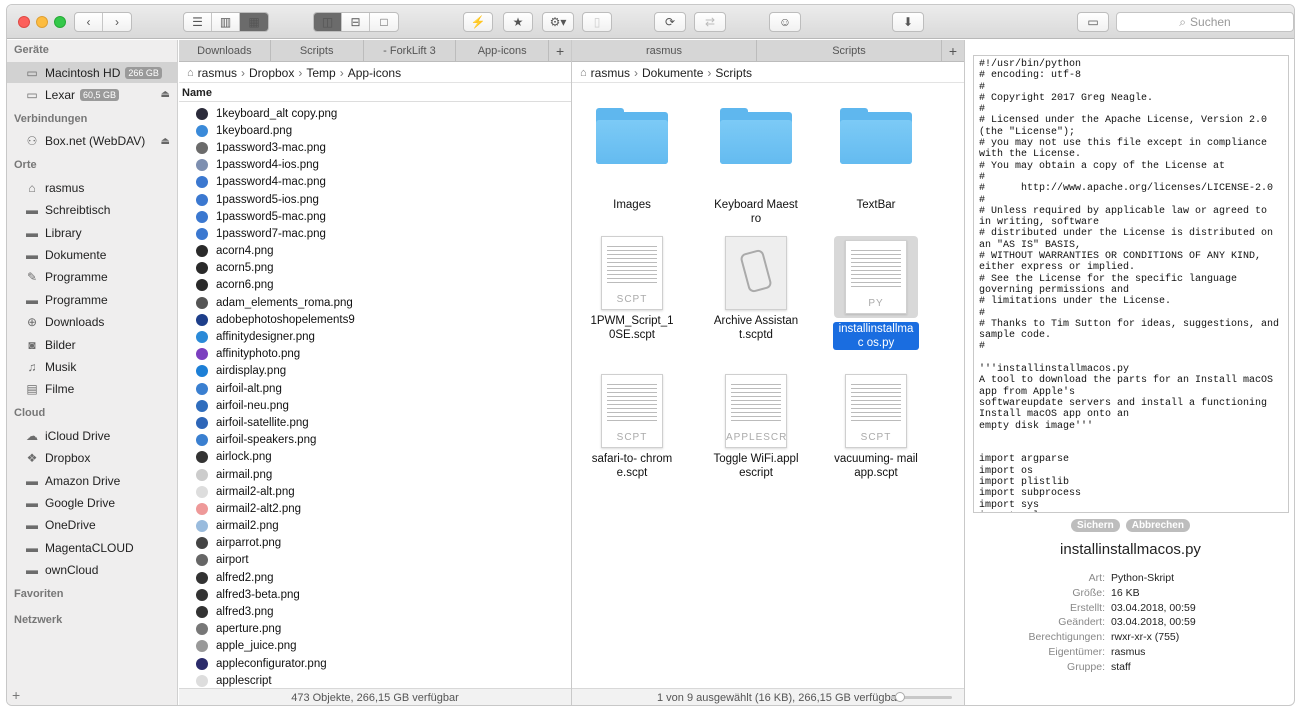 This screenshot has width=1300, height=710. What do you see at coordinates (375, 629) in the screenshot?
I see `file-row: aperture.png` at bounding box center [375, 629].